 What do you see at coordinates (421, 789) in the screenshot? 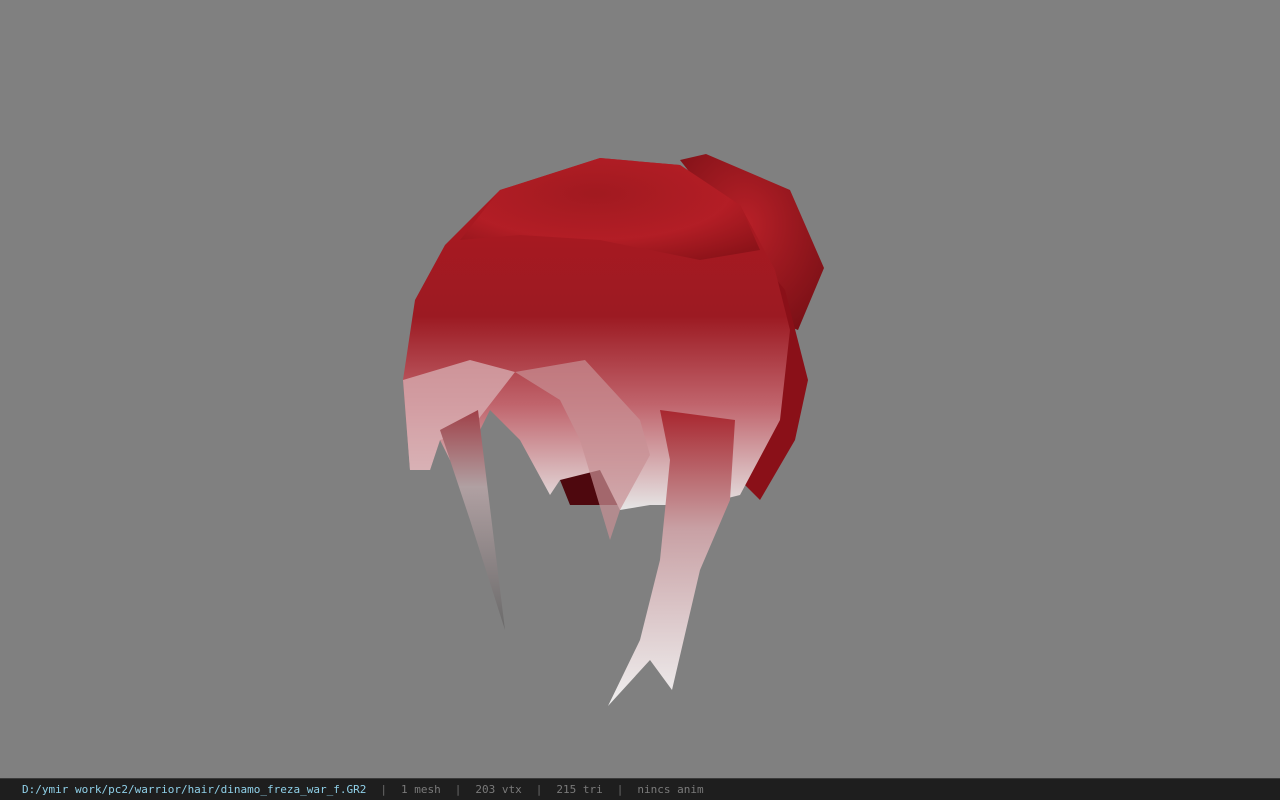
I see `mesh-count: 1 mesh` at bounding box center [421, 789].